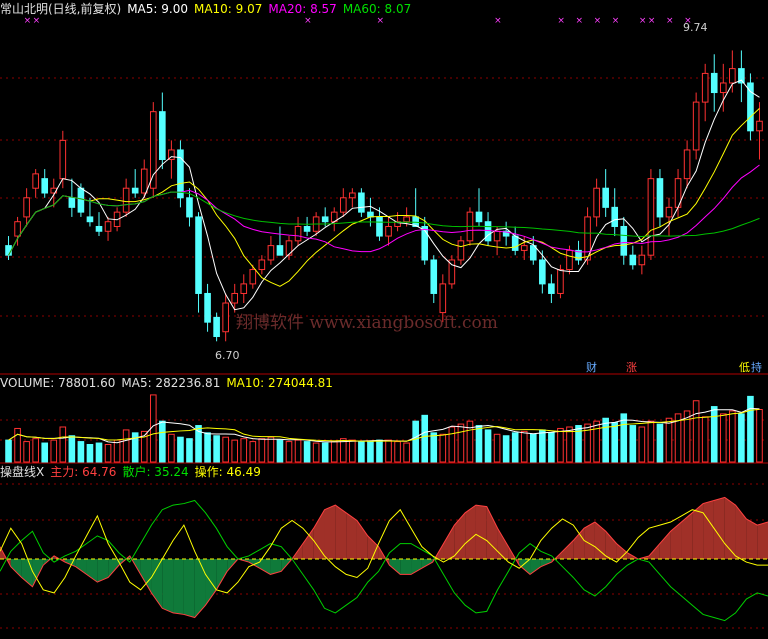 The width and height of the screenshot is (768, 639). I want to click on ma20-line, so click(384, 210).